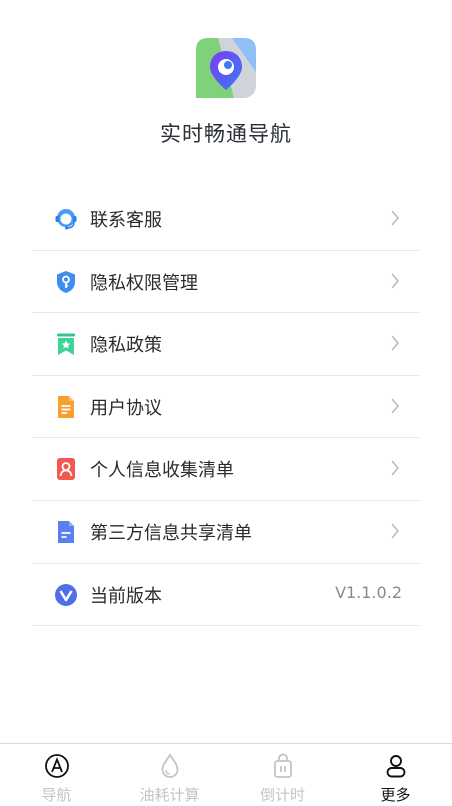 The image size is (452, 806). What do you see at coordinates (170, 765) in the screenshot?
I see `drop-icon` at bounding box center [170, 765].